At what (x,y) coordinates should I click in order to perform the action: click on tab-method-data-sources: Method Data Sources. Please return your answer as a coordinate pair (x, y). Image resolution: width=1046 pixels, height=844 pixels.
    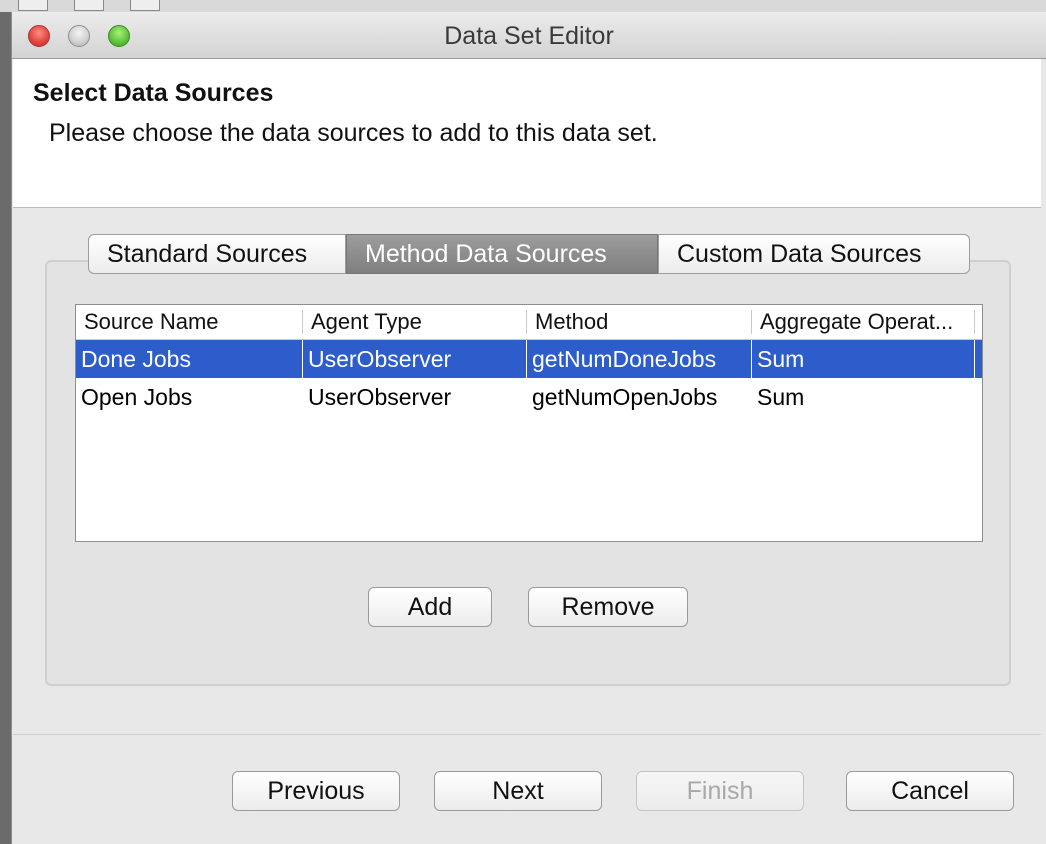
    Looking at the image, I should click on (502, 254).